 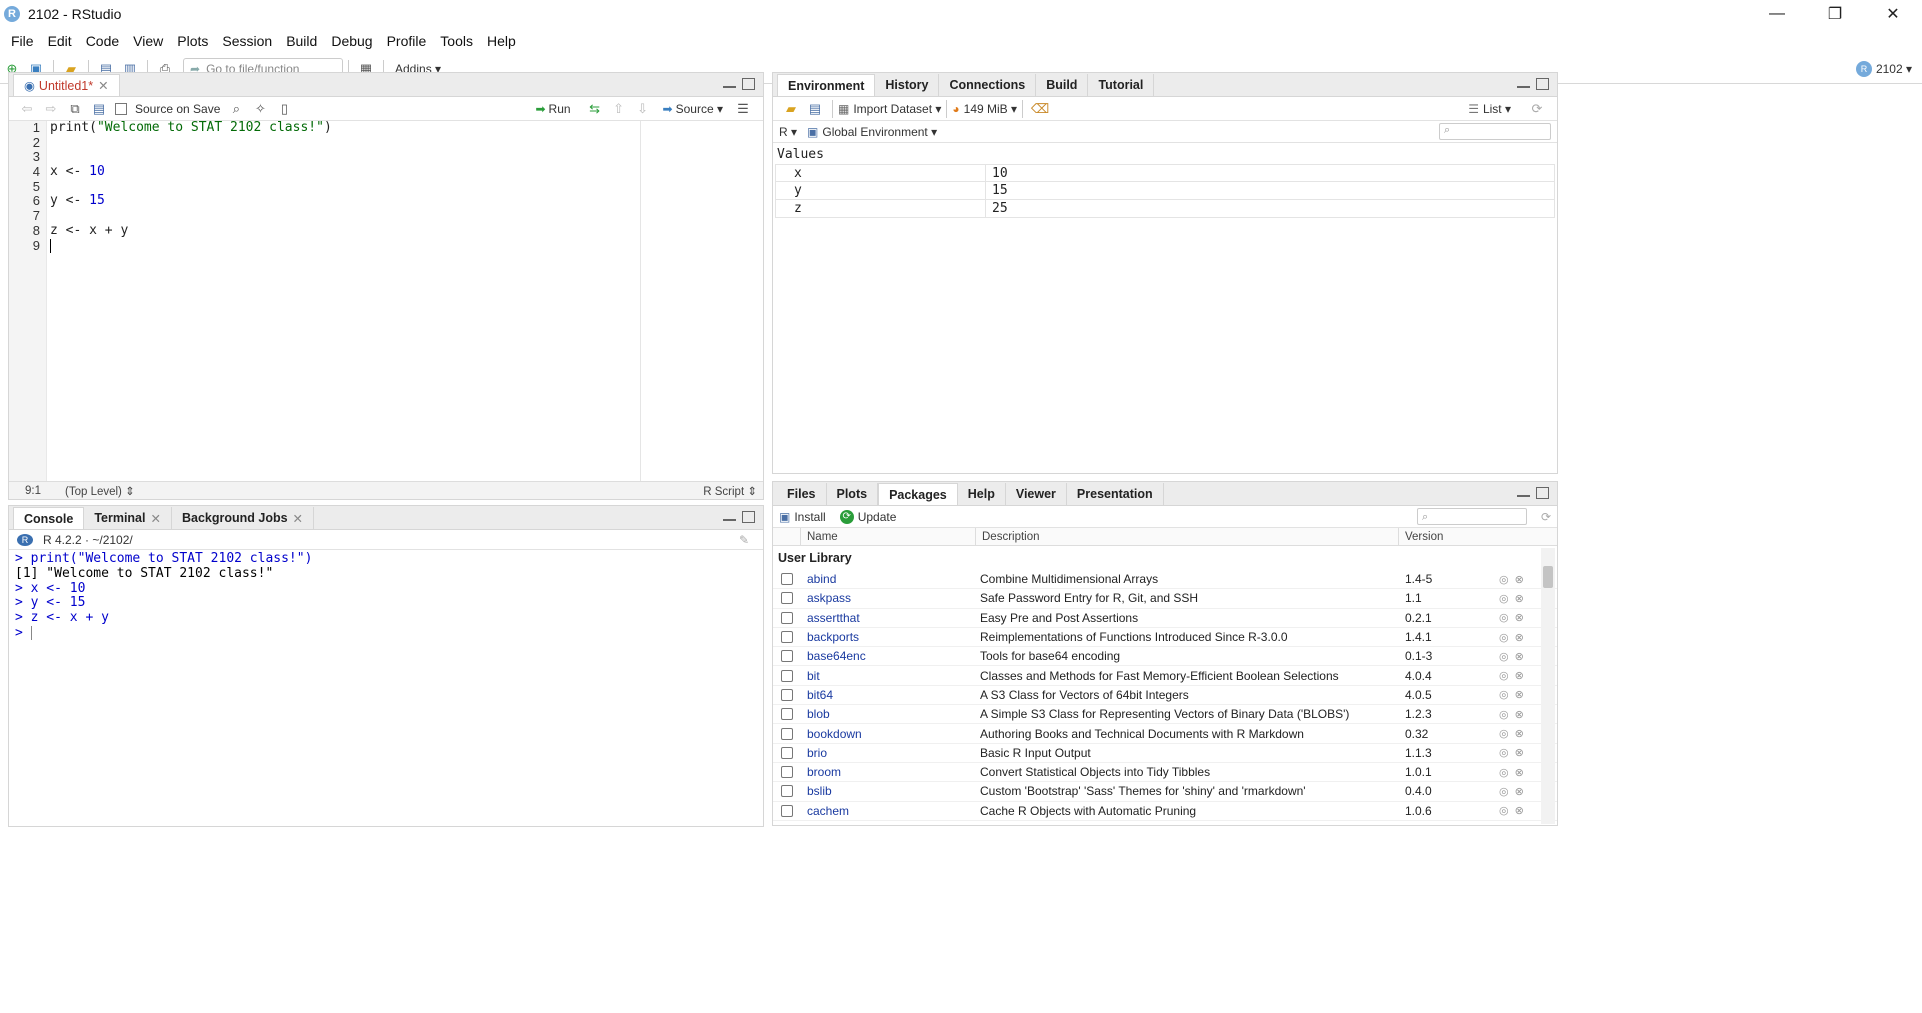 What do you see at coordinates (1835, 14) in the screenshot?
I see `restore-icon: ❐` at bounding box center [1835, 14].